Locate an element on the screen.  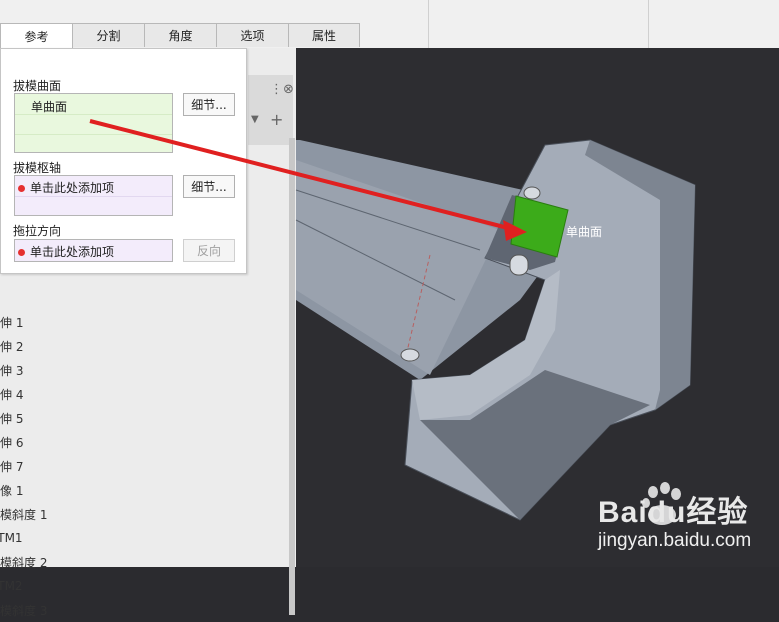
pin-top is located at coordinates (532, 193).